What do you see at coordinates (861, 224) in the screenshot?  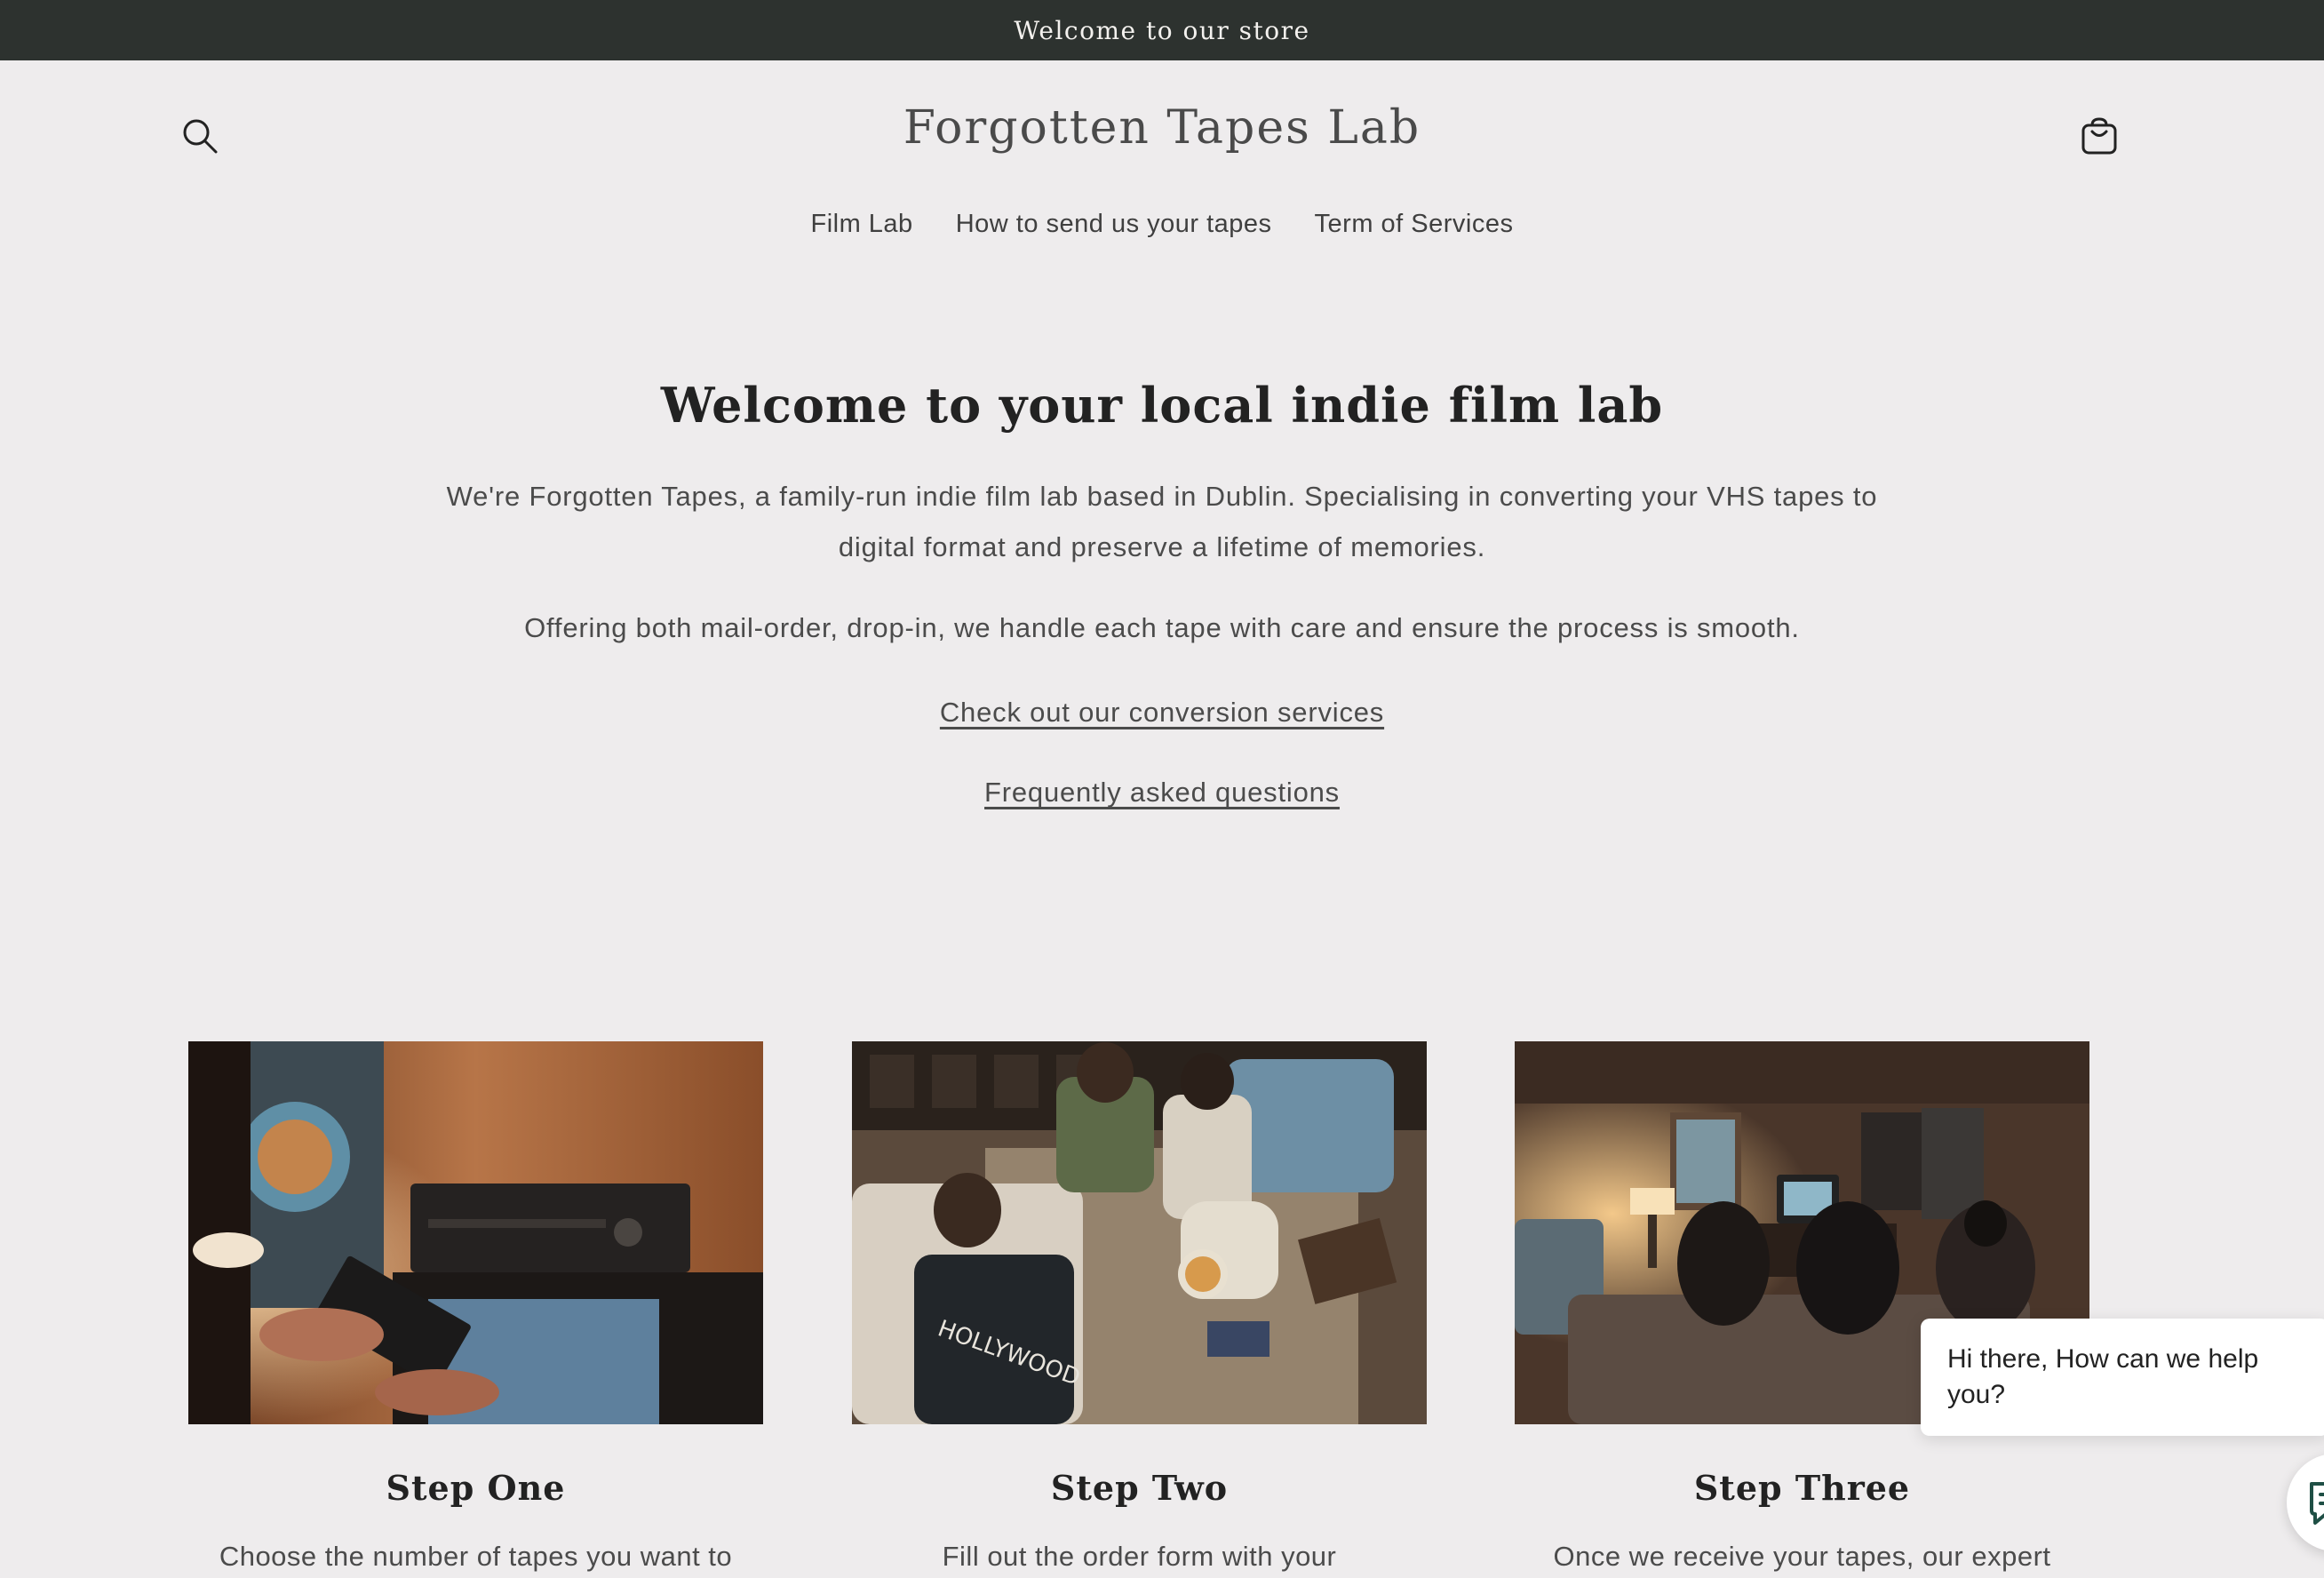 I see `nav-item-film-lab: Film Lab` at bounding box center [861, 224].